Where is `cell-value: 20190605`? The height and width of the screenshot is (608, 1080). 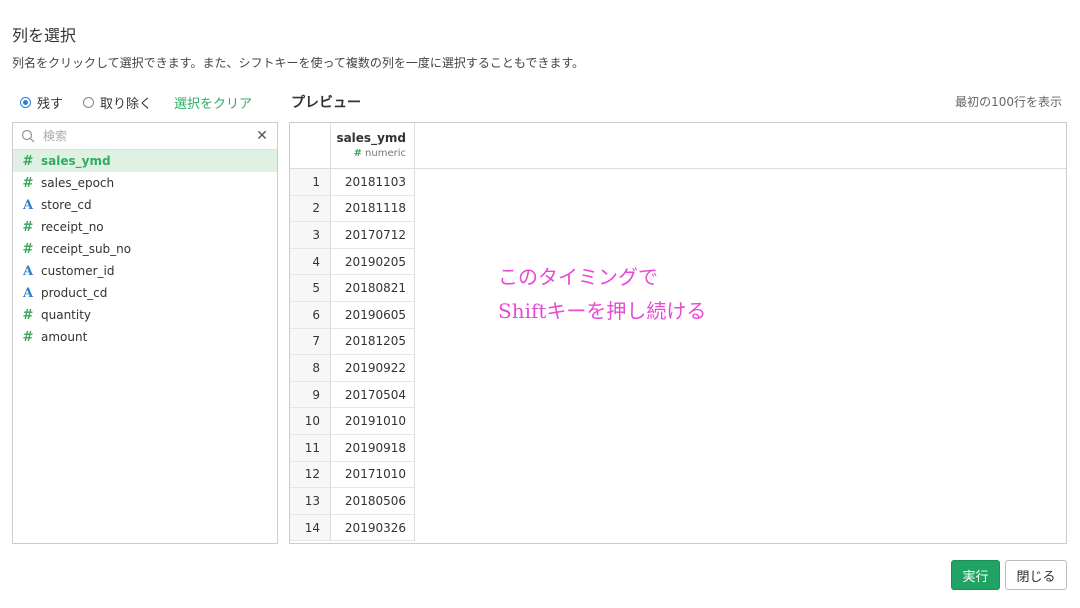 cell-value: 20190605 is located at coordinates (373, 315).